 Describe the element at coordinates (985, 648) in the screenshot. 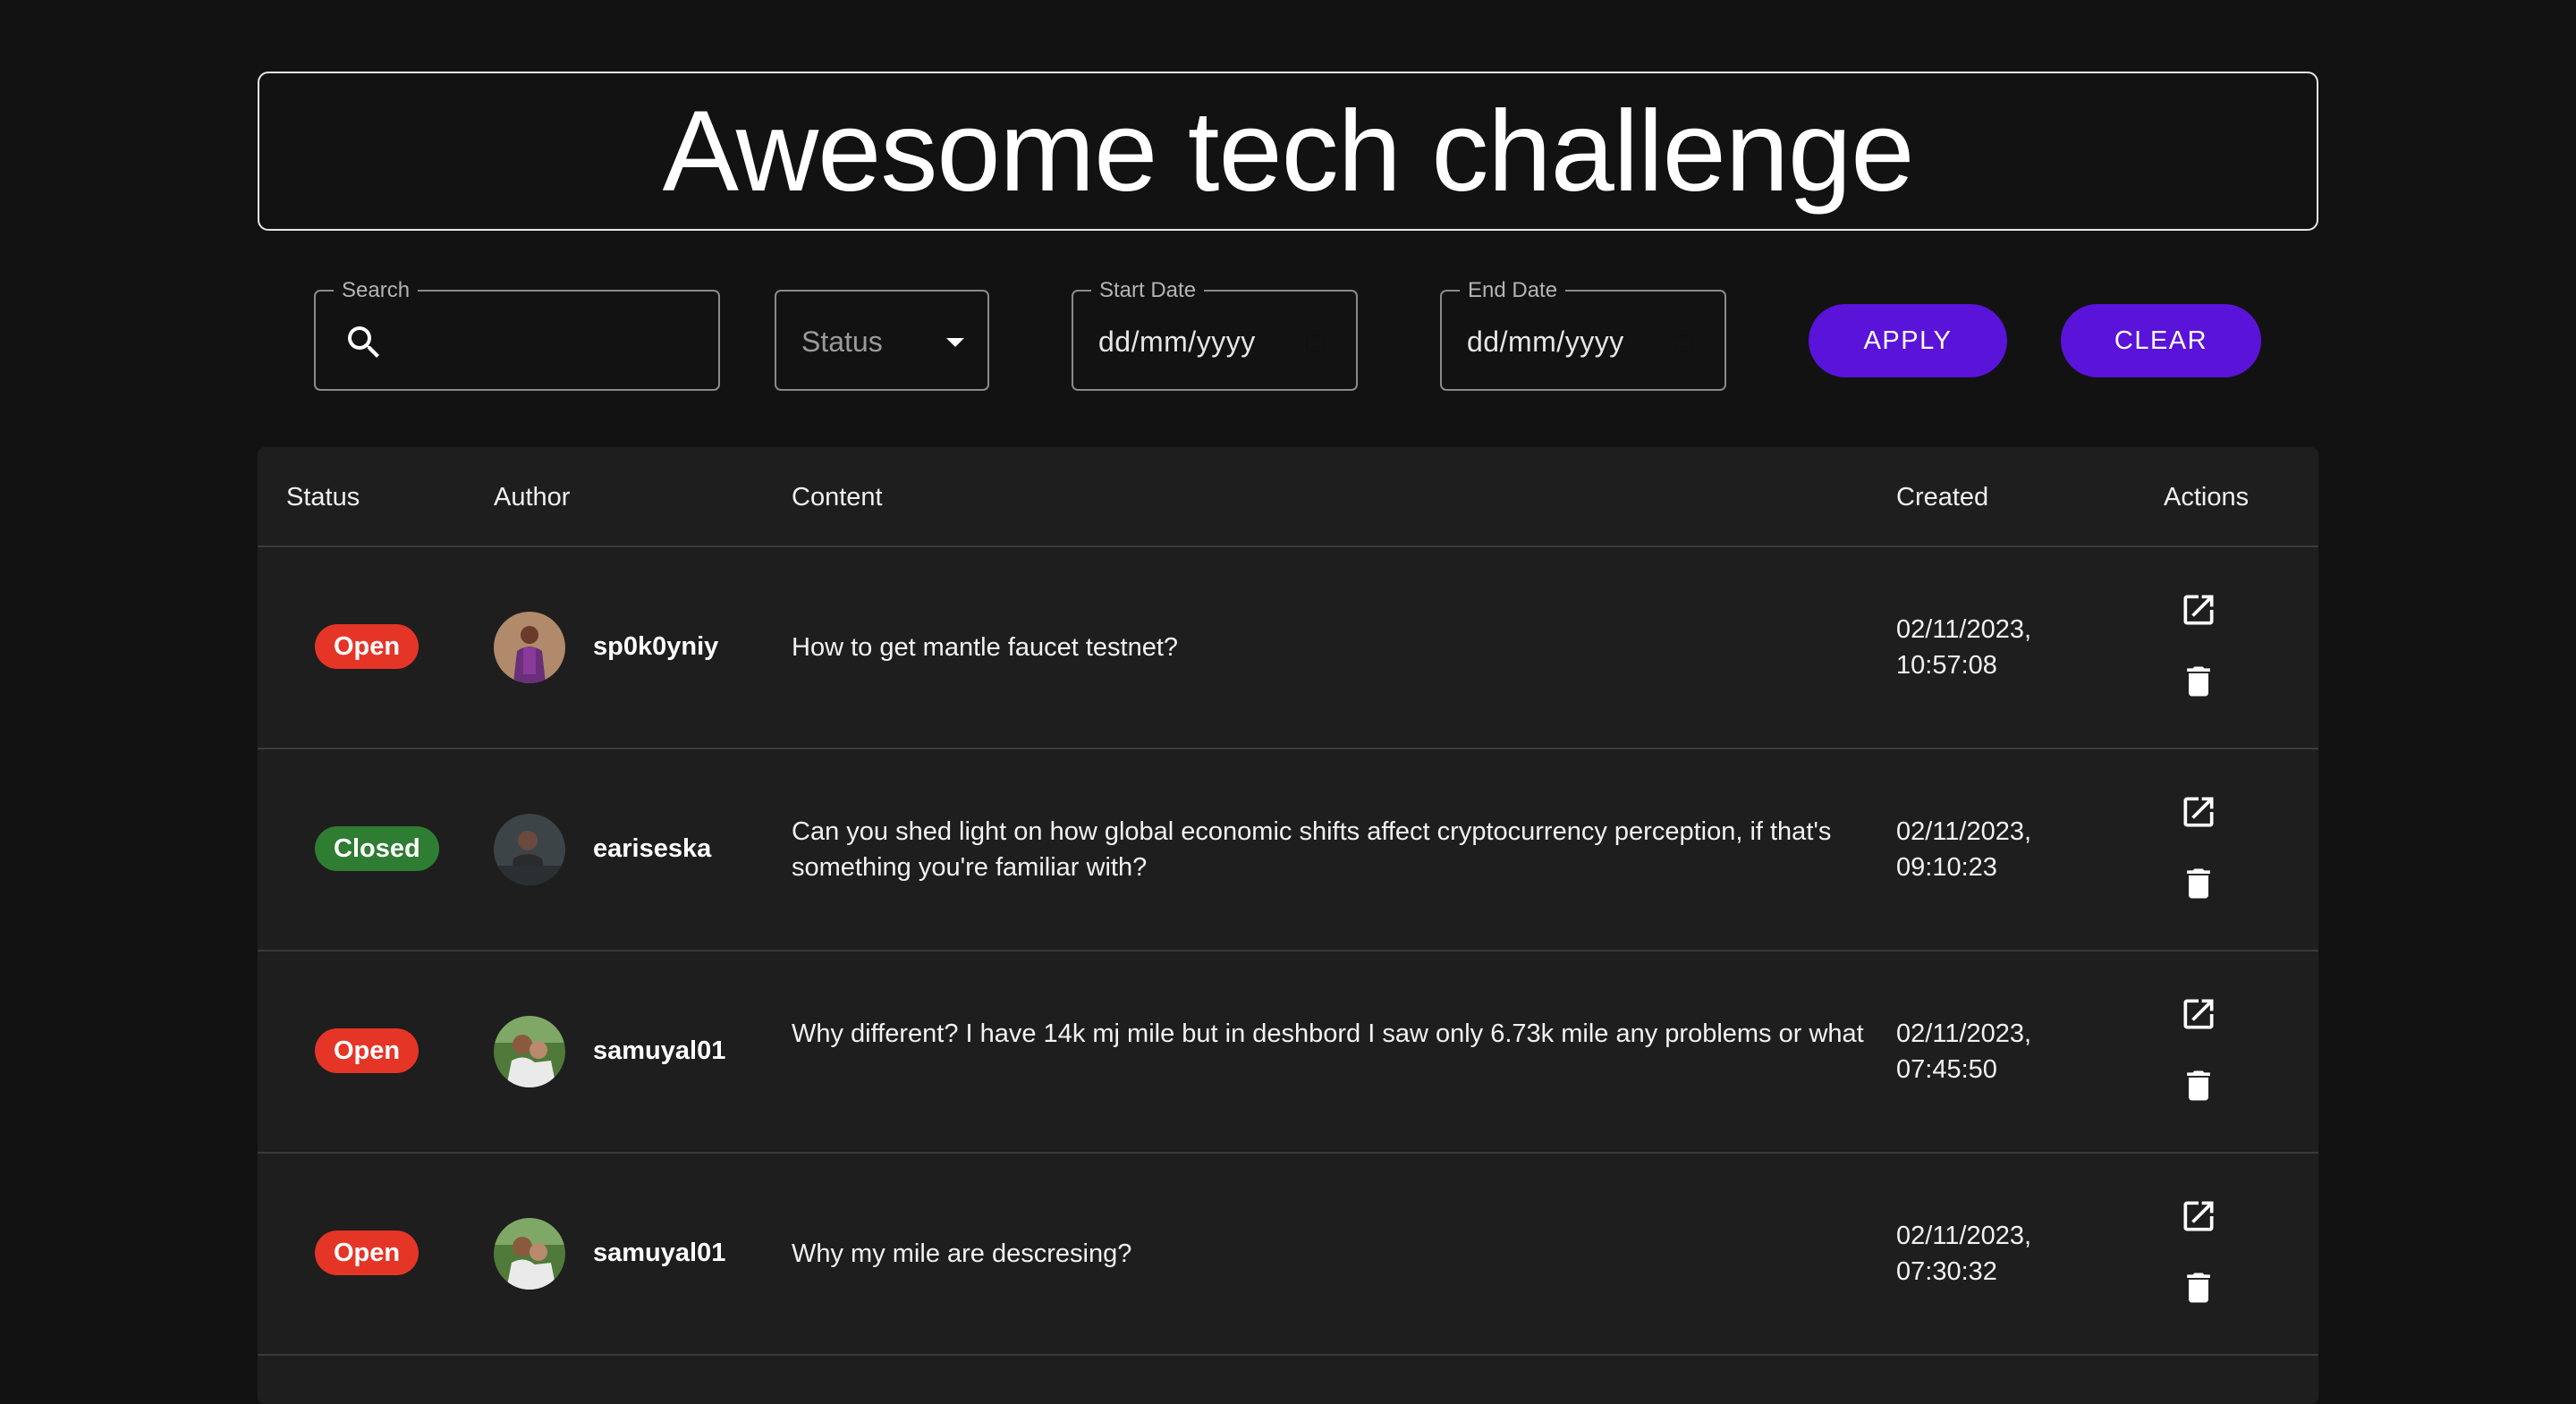

I see `content-text: How to get mantle faucet testnet?` at that location.